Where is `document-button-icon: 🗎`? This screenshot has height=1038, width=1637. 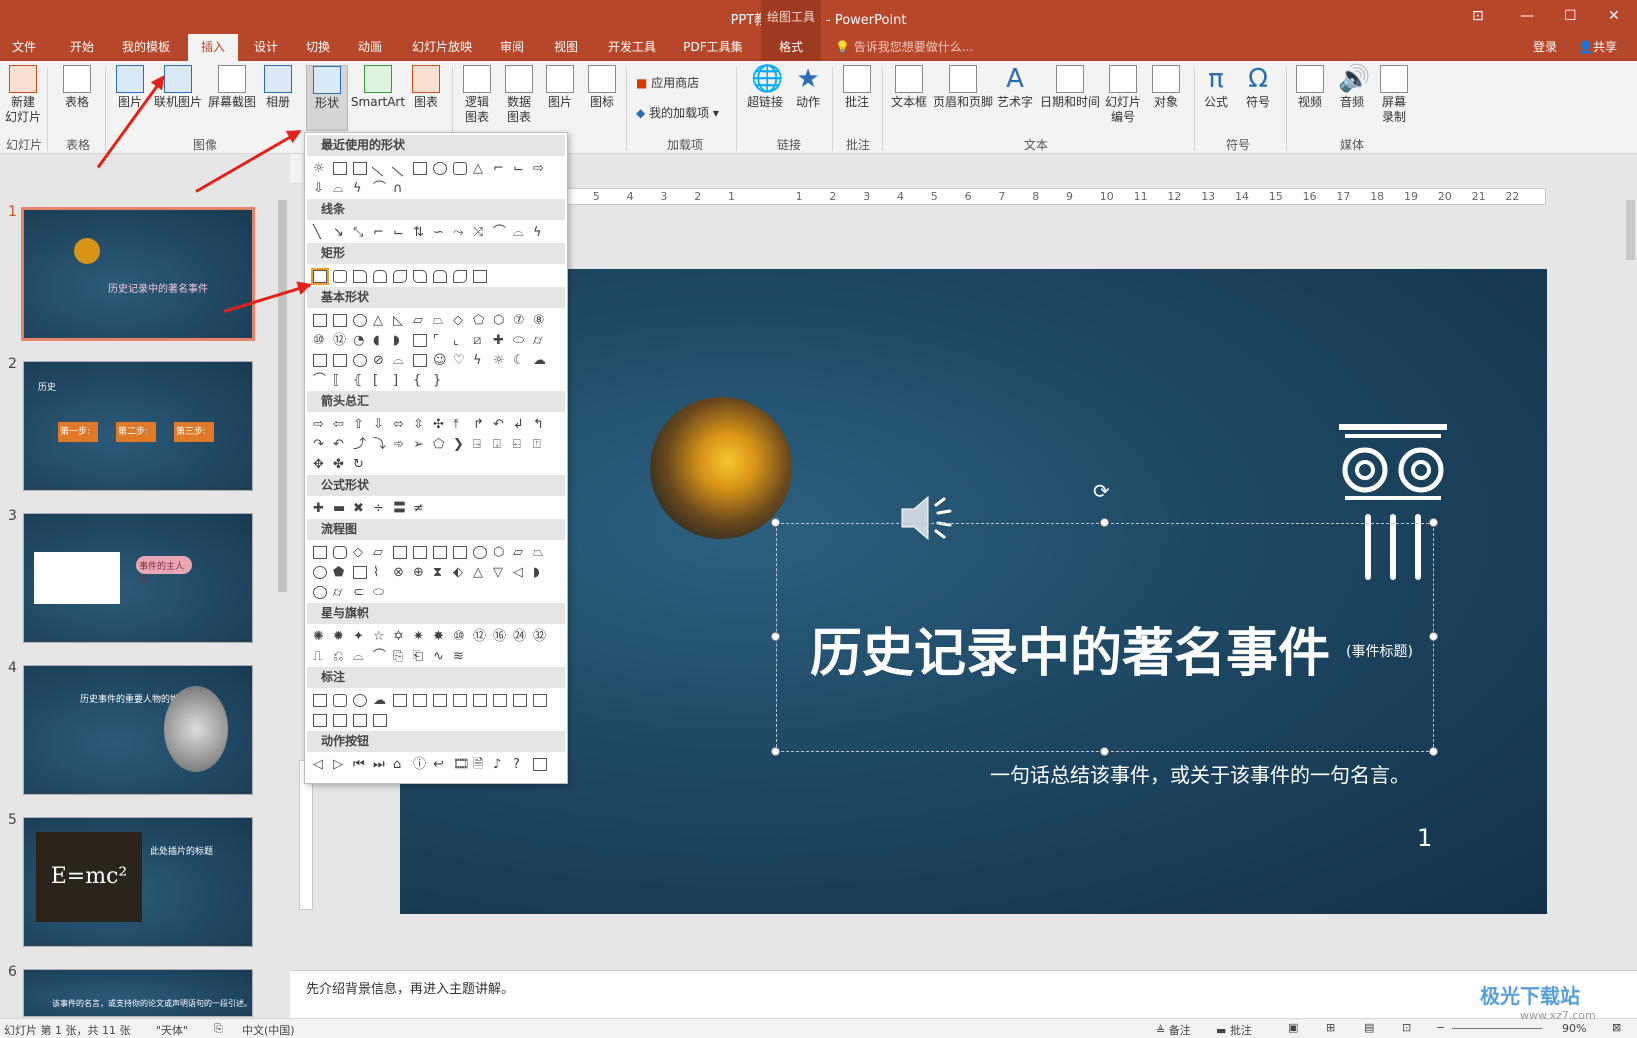 document-button-icon: 🗎 is located at coordinates (480, 764).